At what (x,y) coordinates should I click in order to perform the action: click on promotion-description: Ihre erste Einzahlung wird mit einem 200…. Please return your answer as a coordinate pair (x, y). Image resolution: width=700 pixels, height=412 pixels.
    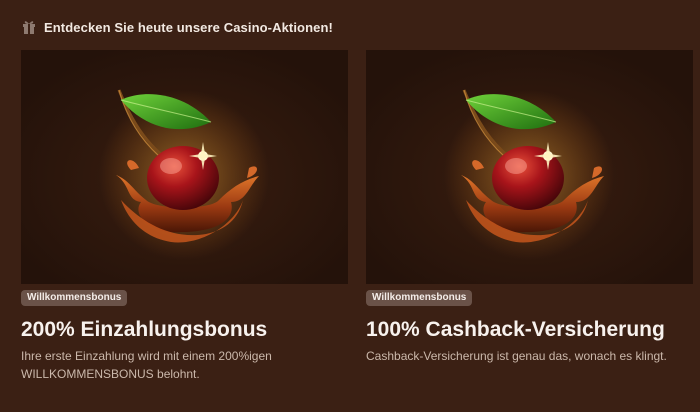
    Looking at the image, I should click on (146, 365).